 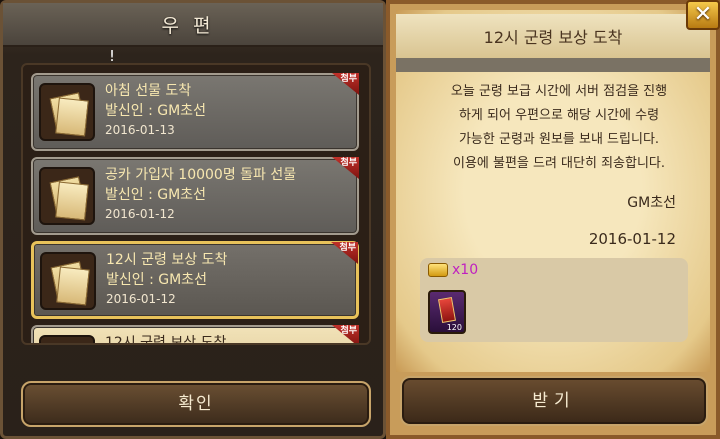 I want to click on detail-divider, so click(x=553, y=65).